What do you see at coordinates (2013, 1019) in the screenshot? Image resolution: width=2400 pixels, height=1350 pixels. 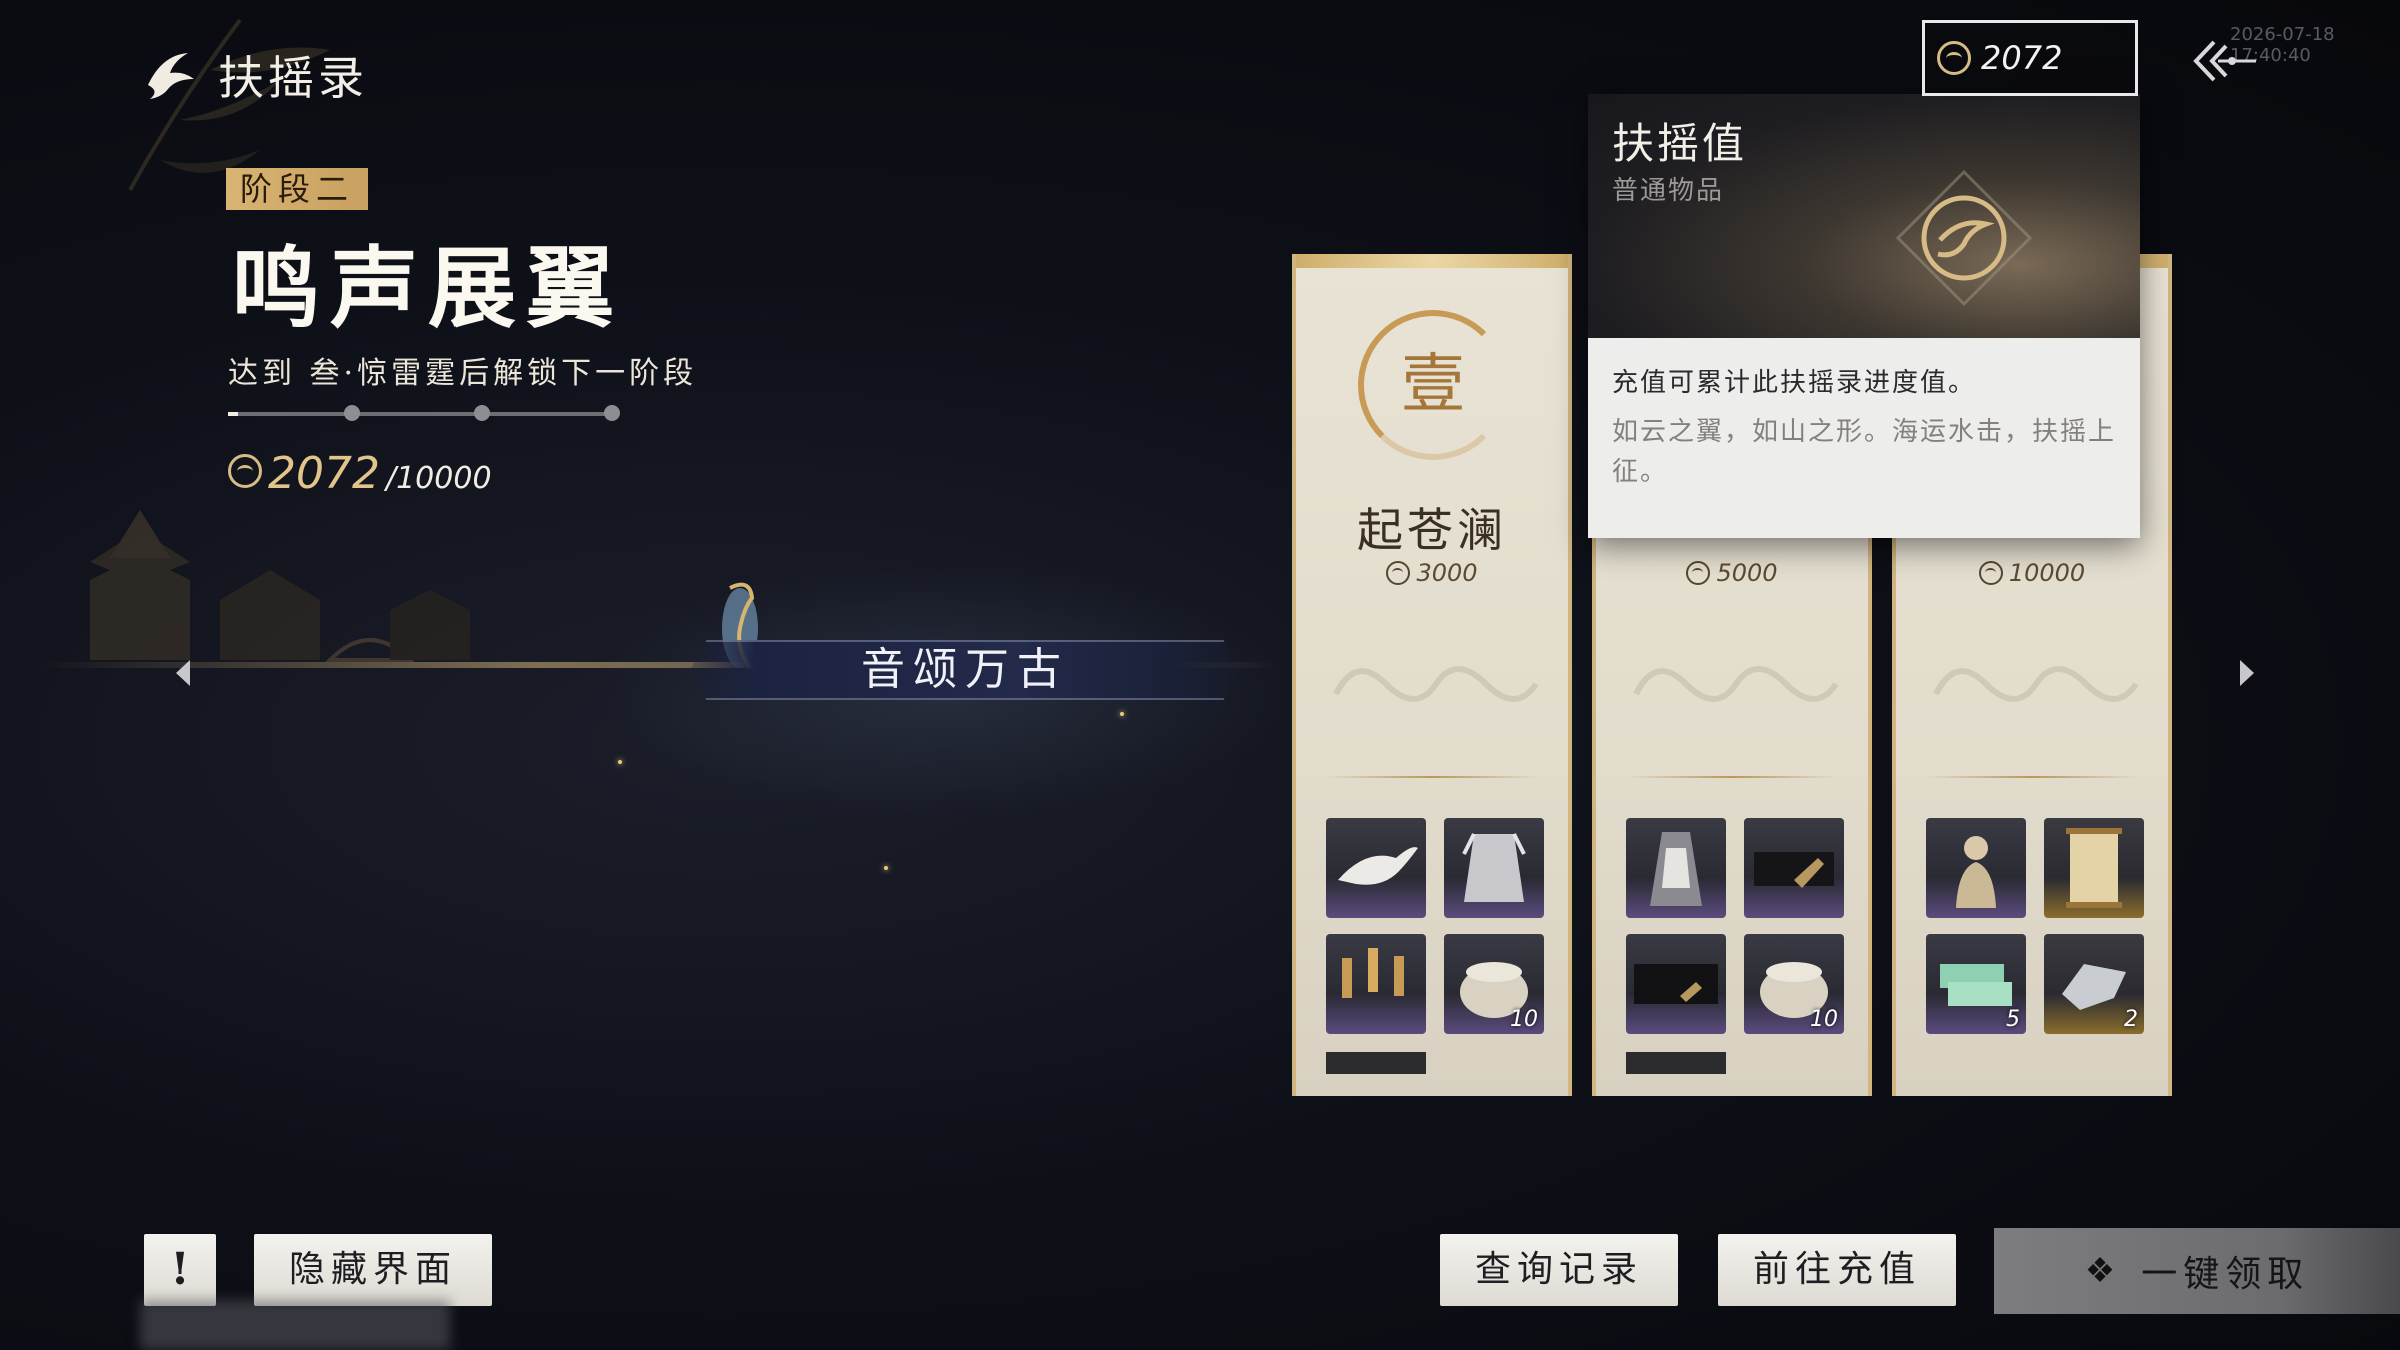 I see `item-count: 5` at bounding box center [2013, 1019].